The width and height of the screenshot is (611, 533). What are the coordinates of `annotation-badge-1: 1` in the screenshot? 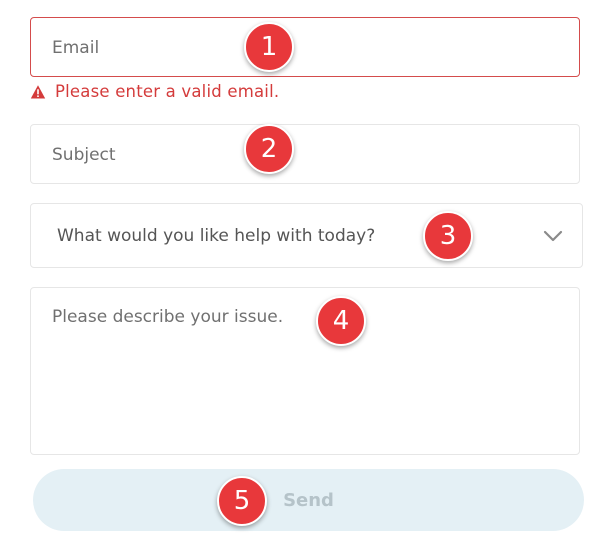 It's located at (269, 47).